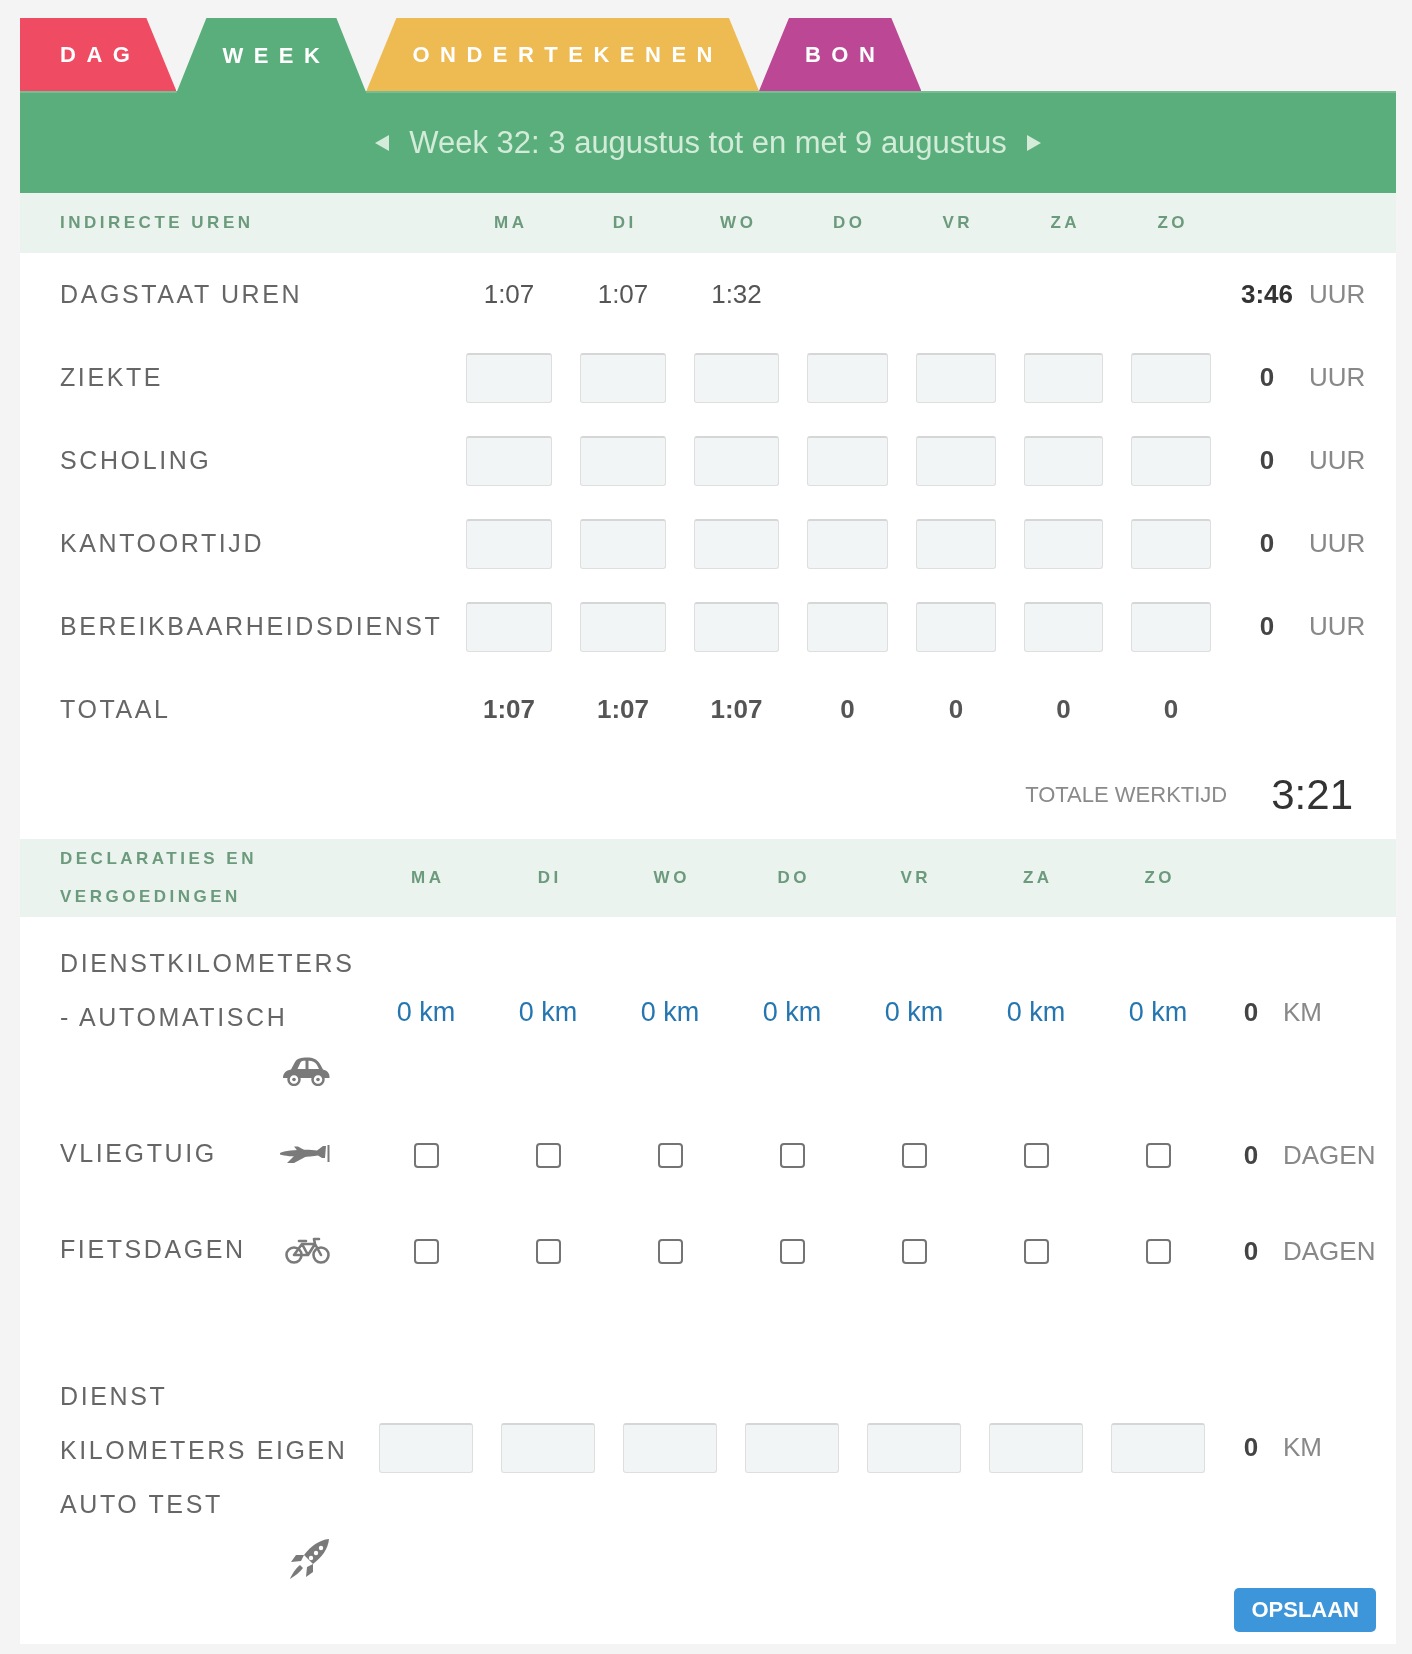 This screenshot has height=1654, width=1412. What do you see at coordinates (671, 878) in the screenshot?
I see `day-heading: WO` at bounding box center [671, 878].